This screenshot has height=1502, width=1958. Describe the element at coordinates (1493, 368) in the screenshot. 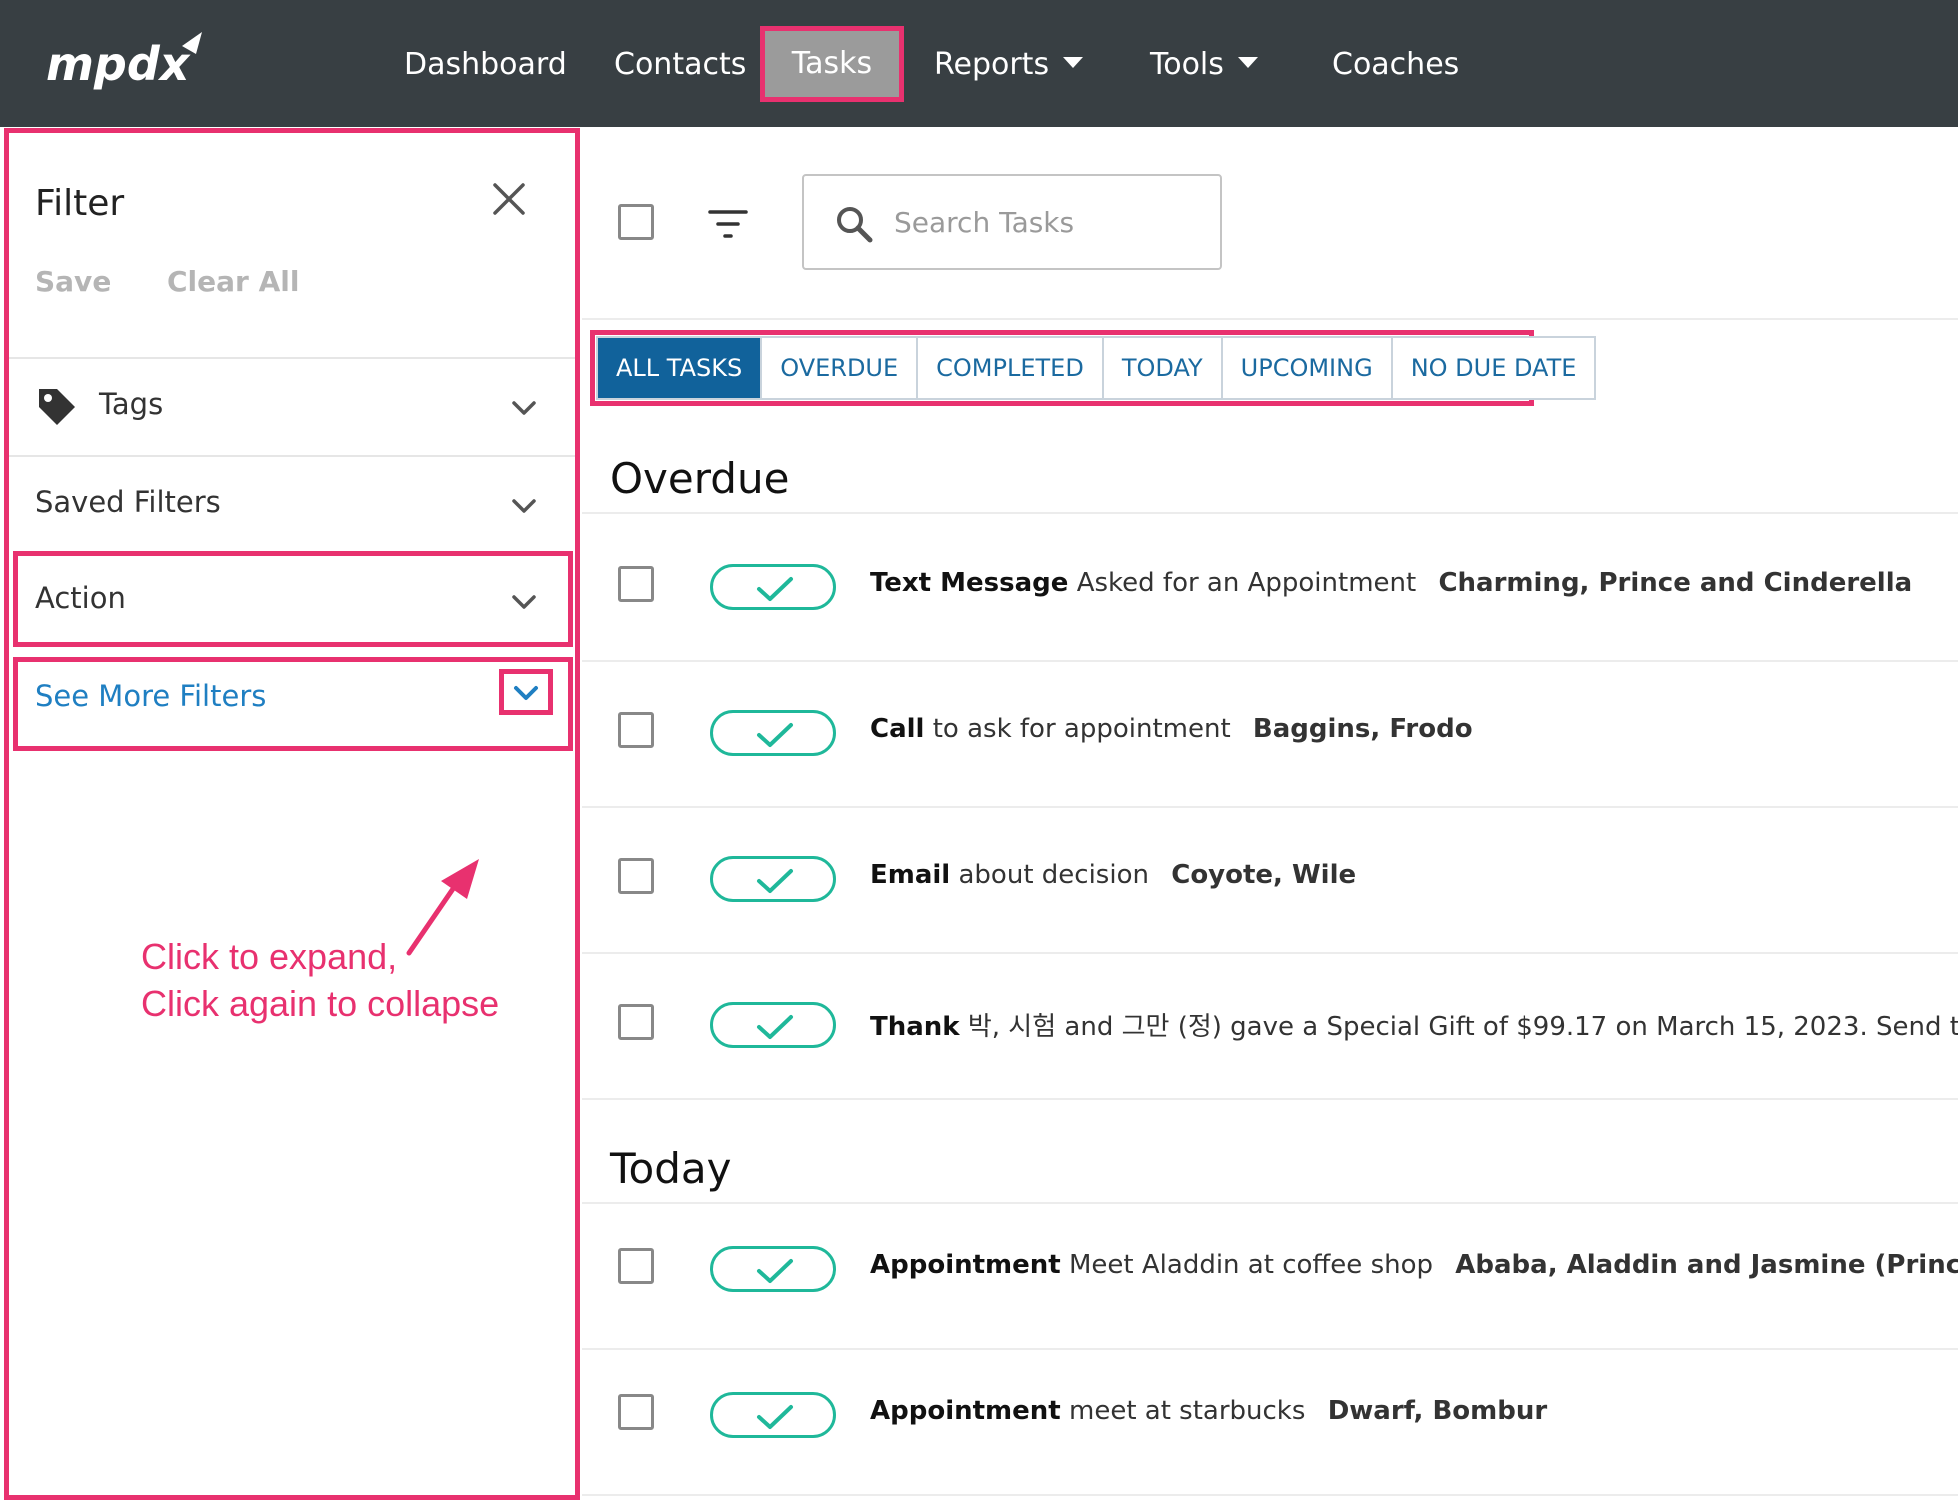

I see `tab-no-due-date: NO DUE DATE` at that location.